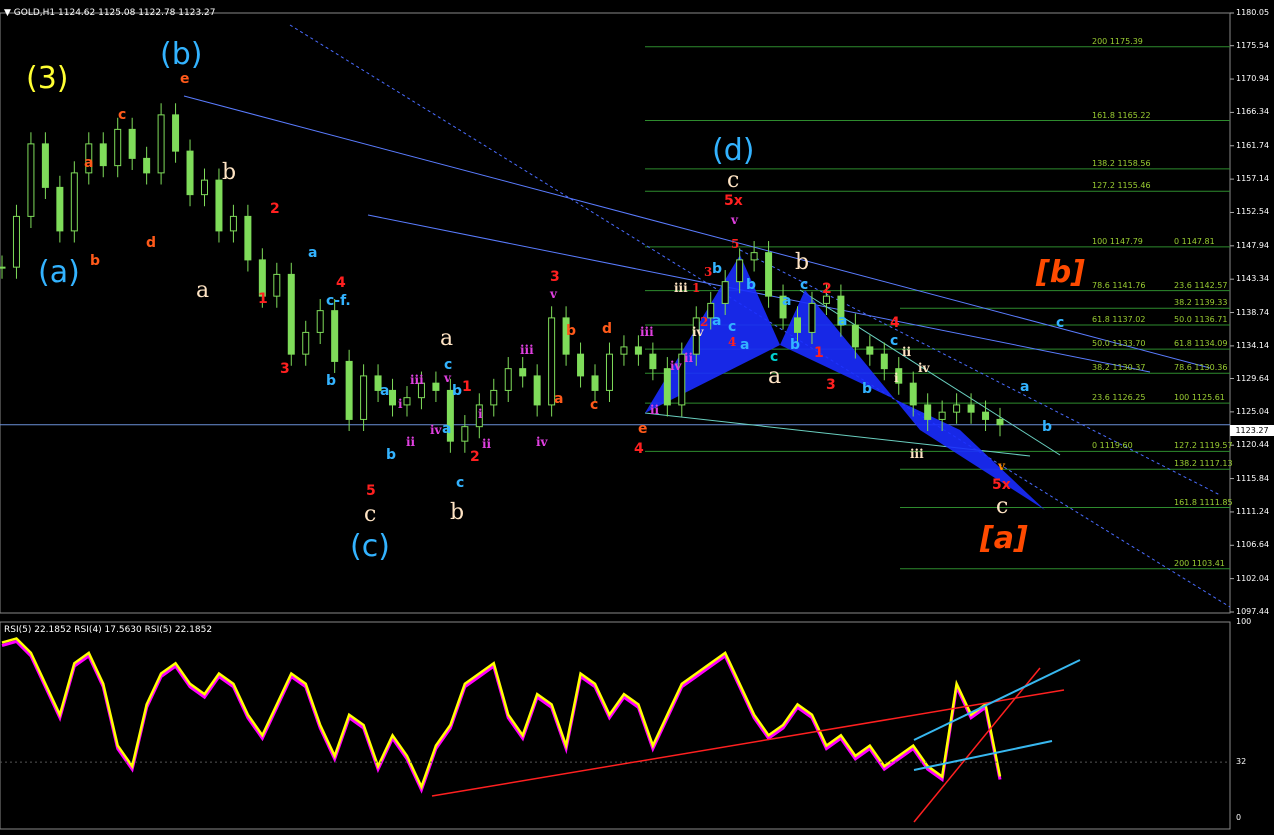 The image size is (1274, 835). What do you see at coordinates (370, 546) in the screenshot?
I see `wave-c-label: (c)` at bounding box center [370, 546].